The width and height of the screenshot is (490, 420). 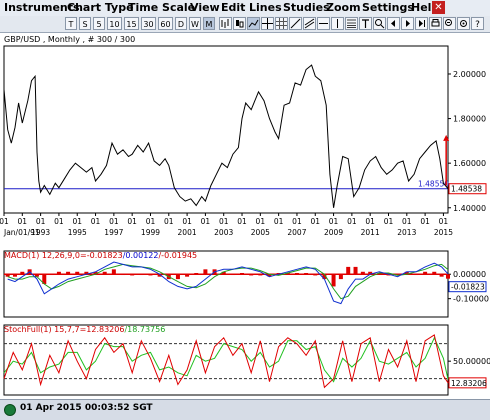 What do you see at coordinates (463, 23) in the screenshot?
I see `settings-icon` at bounding box center [463, 23].